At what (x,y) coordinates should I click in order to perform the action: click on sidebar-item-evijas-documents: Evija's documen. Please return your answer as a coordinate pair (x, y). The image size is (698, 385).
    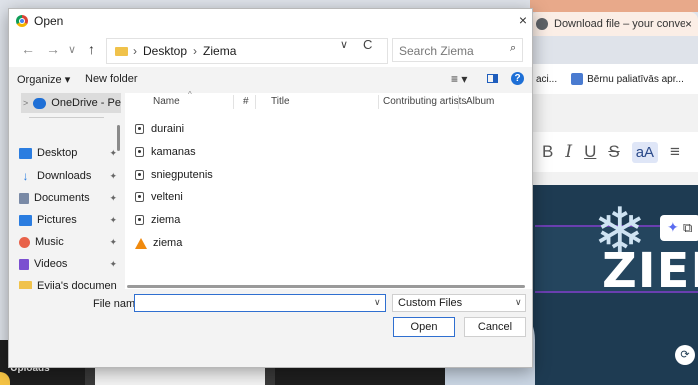
    Looking at the image, I should click on (69, 282).